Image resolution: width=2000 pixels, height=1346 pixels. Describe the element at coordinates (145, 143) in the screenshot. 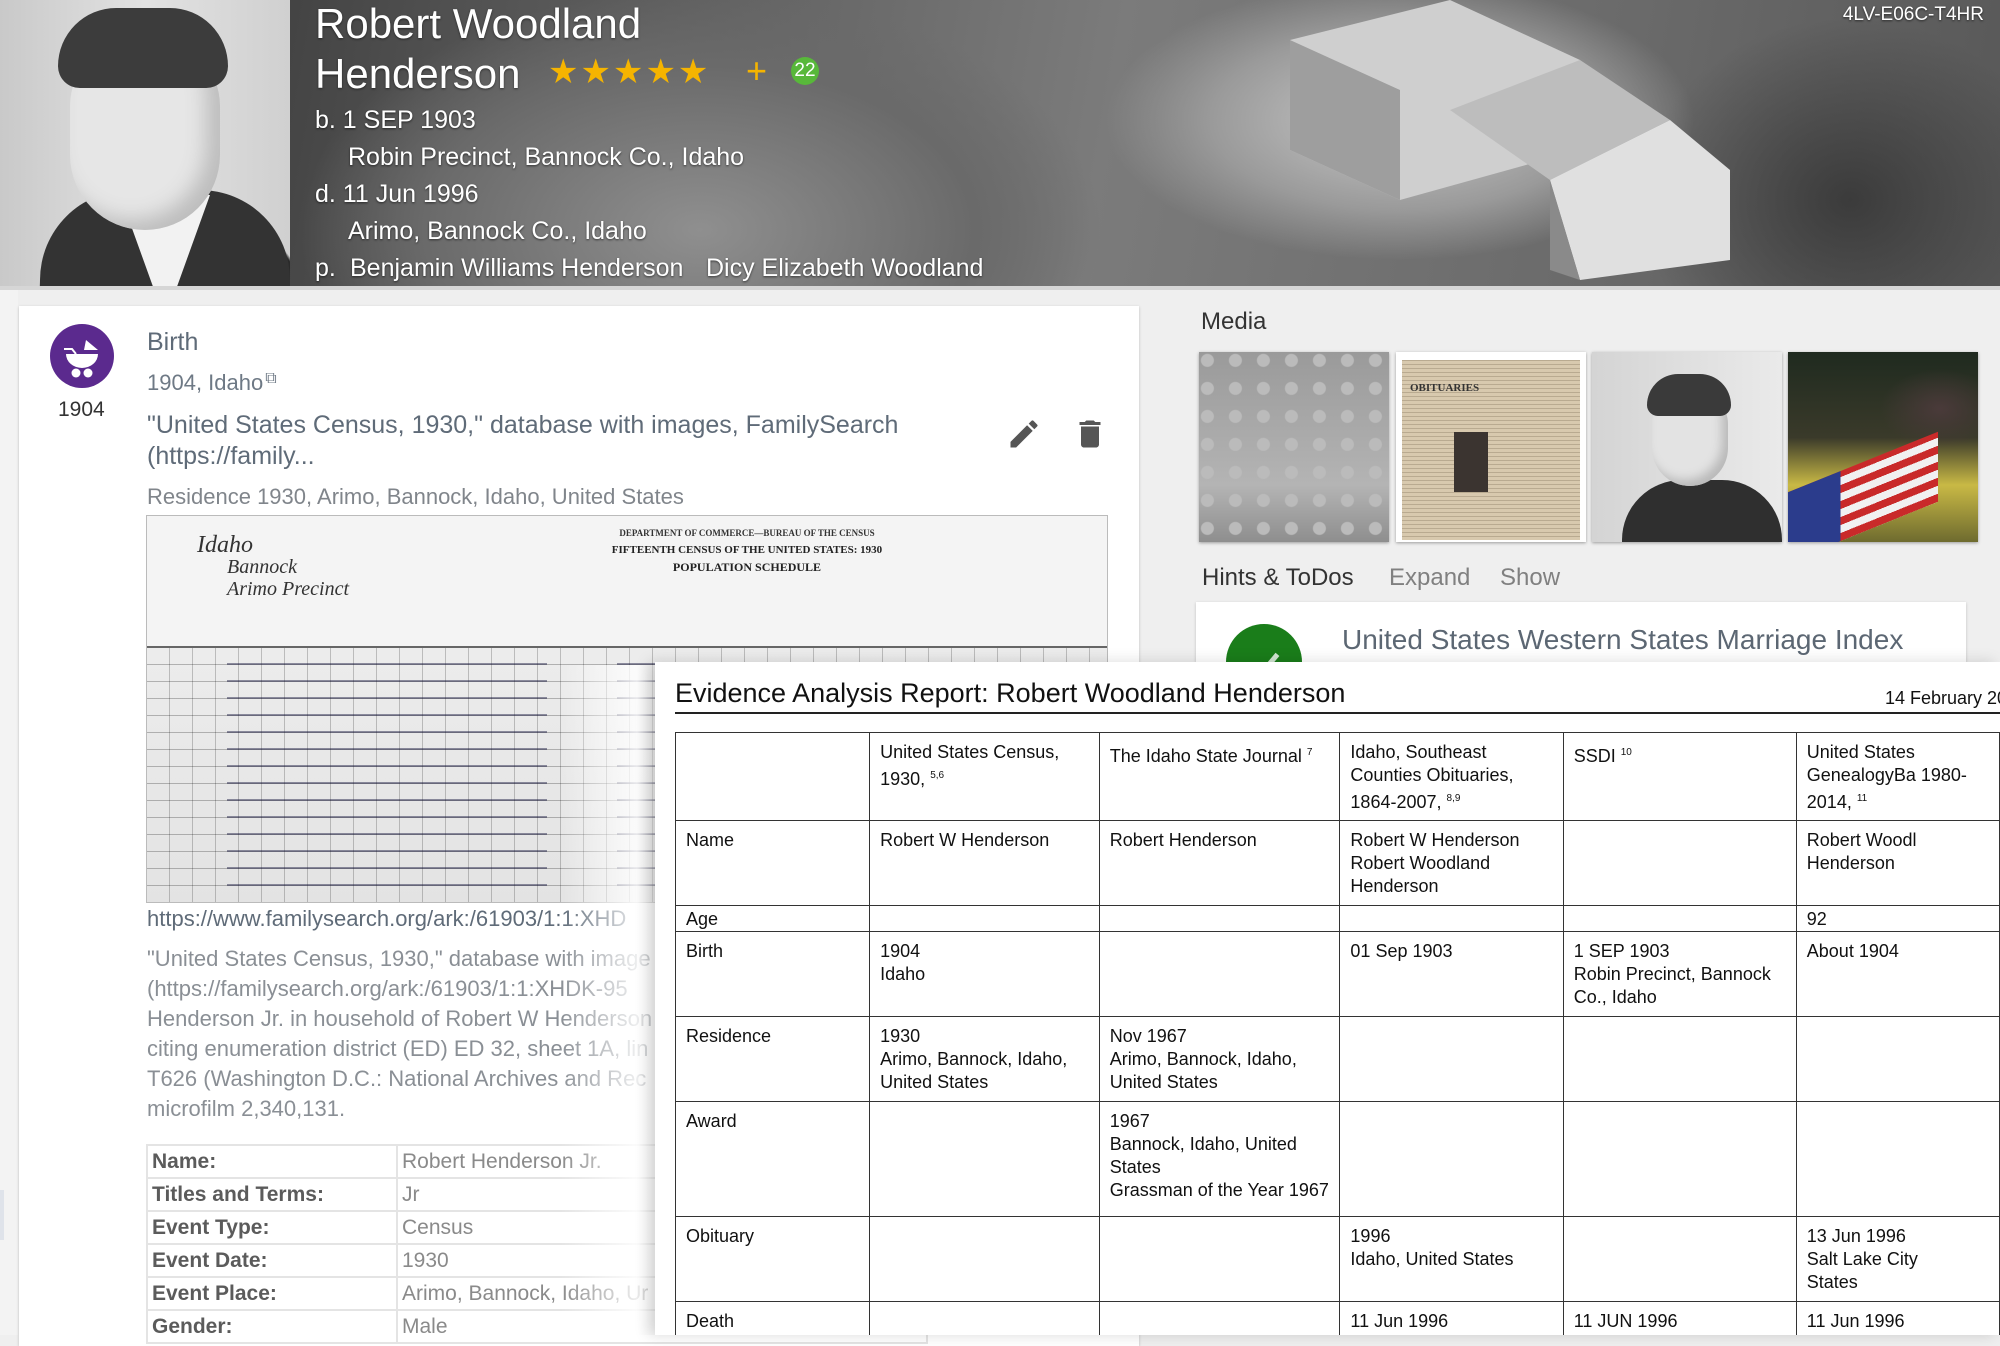

I see `profile-portrait` at that location.